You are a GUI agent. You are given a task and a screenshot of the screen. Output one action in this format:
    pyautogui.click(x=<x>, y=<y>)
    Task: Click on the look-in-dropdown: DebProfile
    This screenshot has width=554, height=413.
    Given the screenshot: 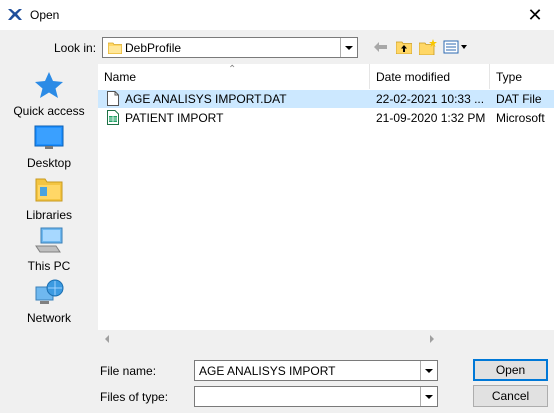 What is the action you would take?
    pyautogui.click(x=230, y=47)
    